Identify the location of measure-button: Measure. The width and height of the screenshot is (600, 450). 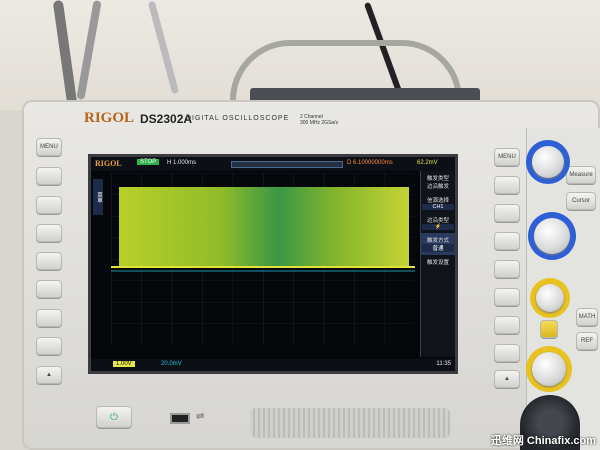
(581, 175).